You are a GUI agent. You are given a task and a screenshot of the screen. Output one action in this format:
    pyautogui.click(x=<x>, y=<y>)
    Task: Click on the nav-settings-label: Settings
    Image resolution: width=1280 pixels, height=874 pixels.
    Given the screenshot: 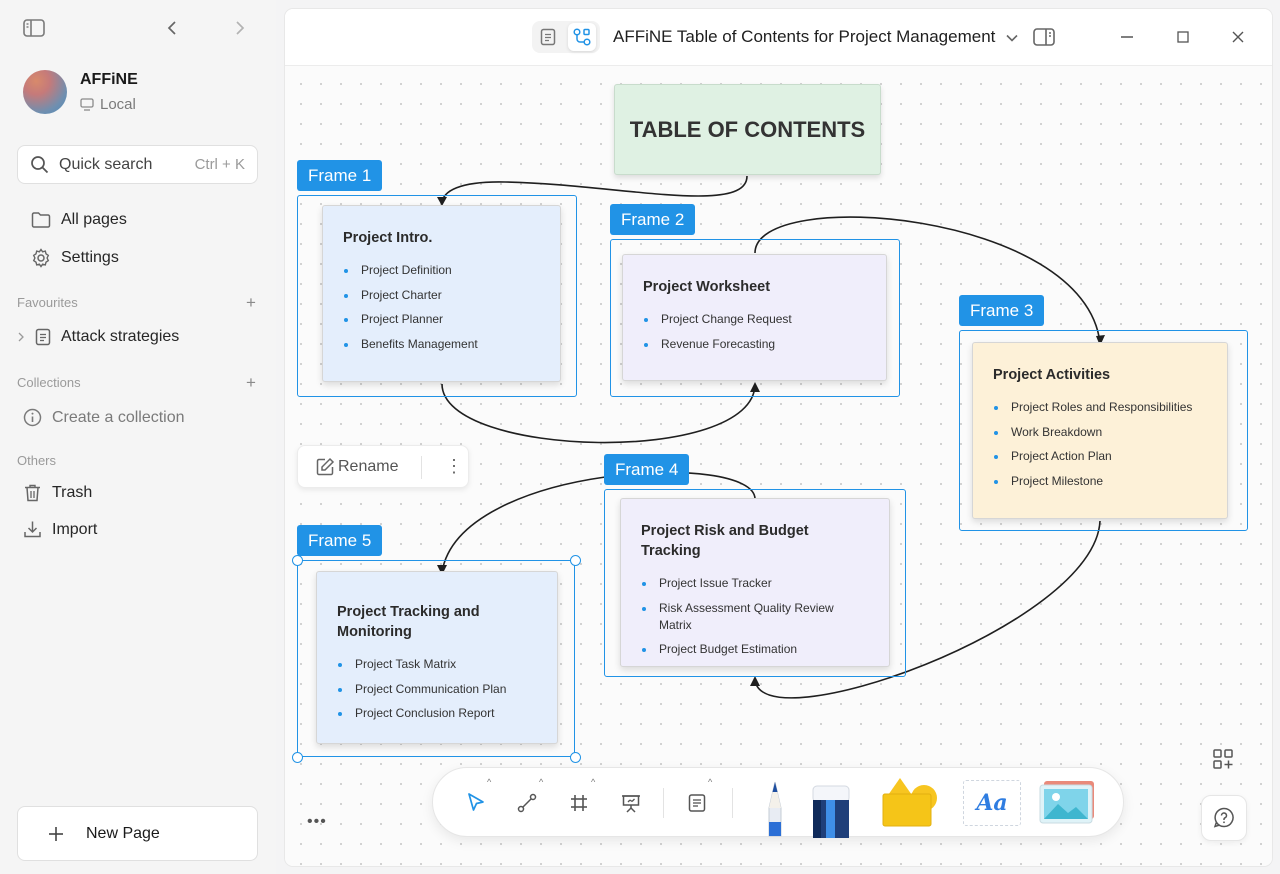 What is the action you would take?
    pyautogui.click(x=90, y=257)
    